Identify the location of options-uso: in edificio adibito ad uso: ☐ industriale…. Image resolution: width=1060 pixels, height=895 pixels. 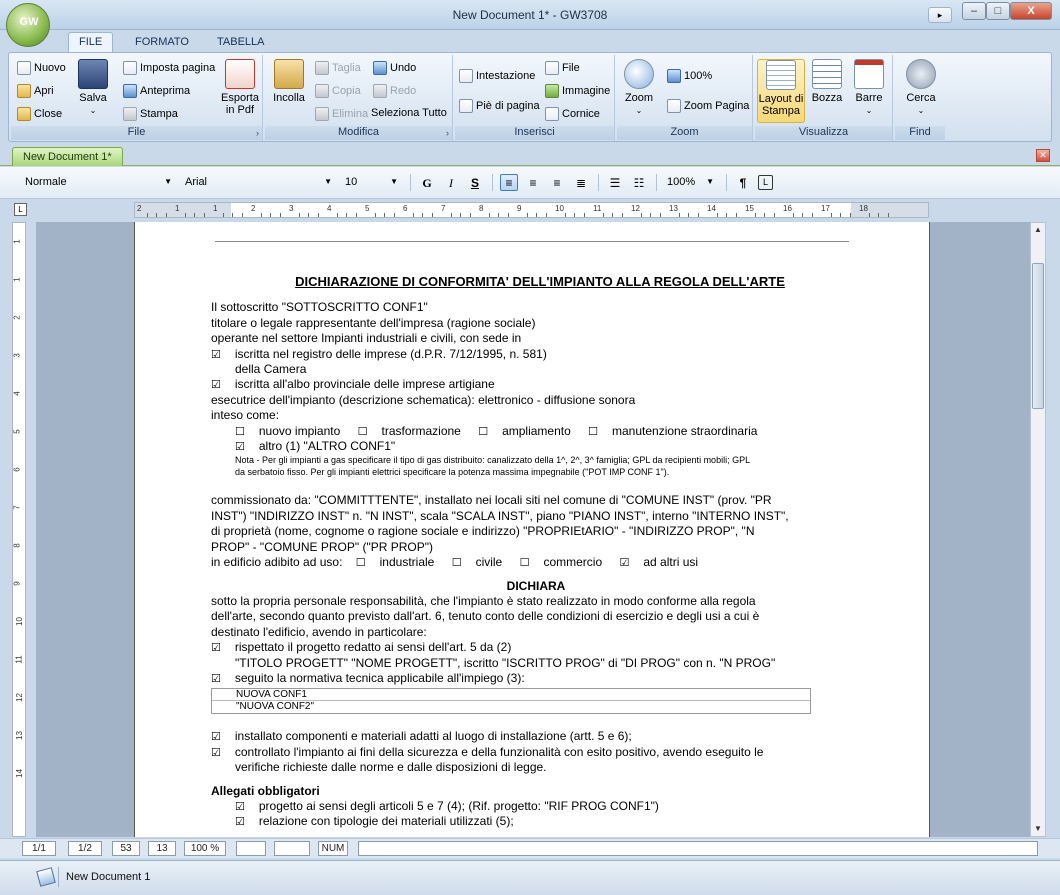
(536, 562).